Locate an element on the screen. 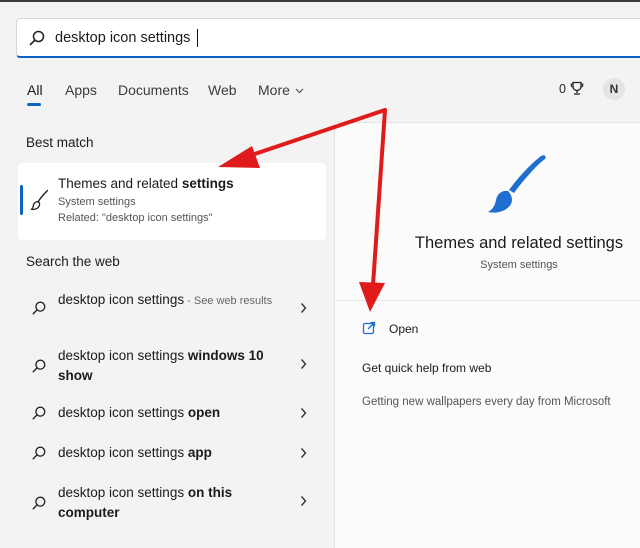 The image size is (640, 548). tab-more-label: More is located at coordinates (274, 90).